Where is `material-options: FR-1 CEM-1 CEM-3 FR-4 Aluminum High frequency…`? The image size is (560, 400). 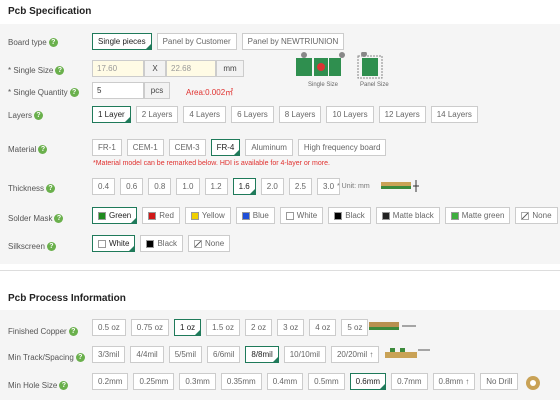
material-options: FR-1 CEM-1 CEM-3 FR-4 Aluminum High frequency… is located at coordinates (239, 147).